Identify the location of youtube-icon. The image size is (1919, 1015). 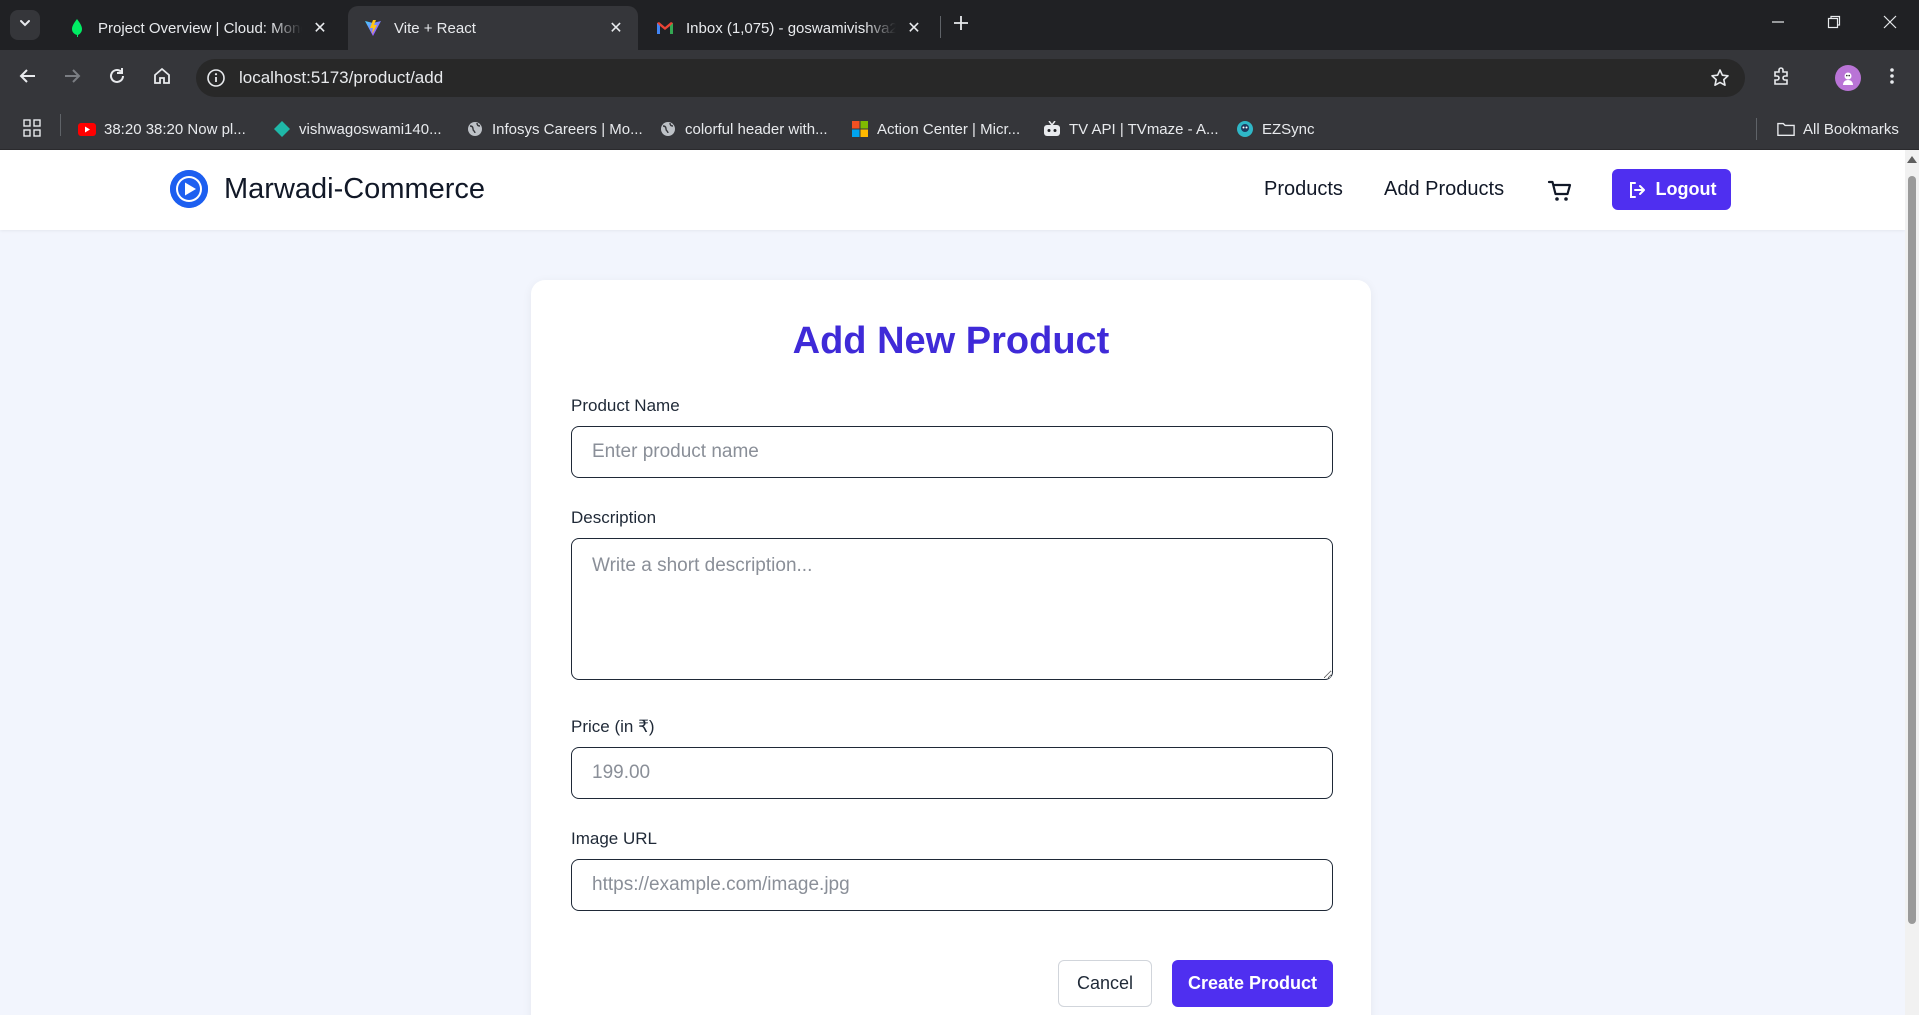
(87, 129).